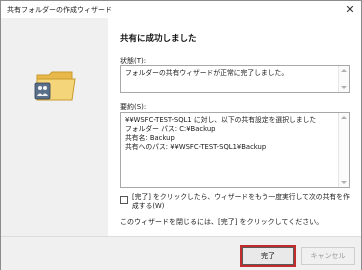  I want to click on summary-line: フォルダー パス: C:¥Backup, so click(170, 129).